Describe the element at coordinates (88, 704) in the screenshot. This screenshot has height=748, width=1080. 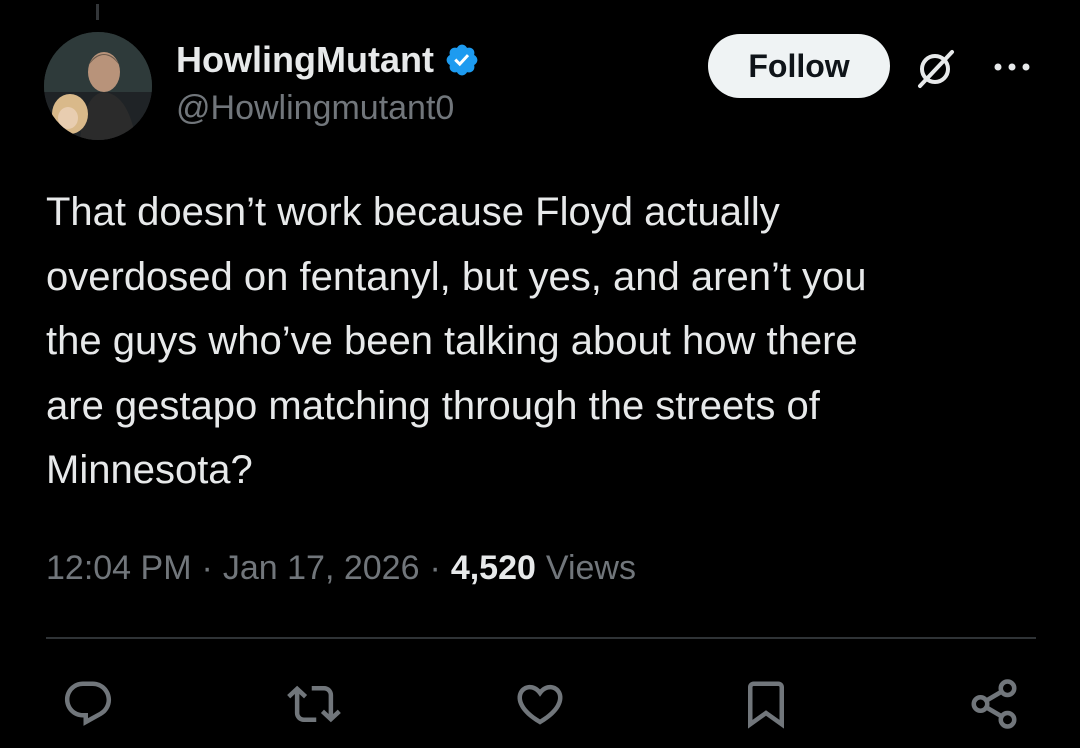
I see `reply-icon` at that location.